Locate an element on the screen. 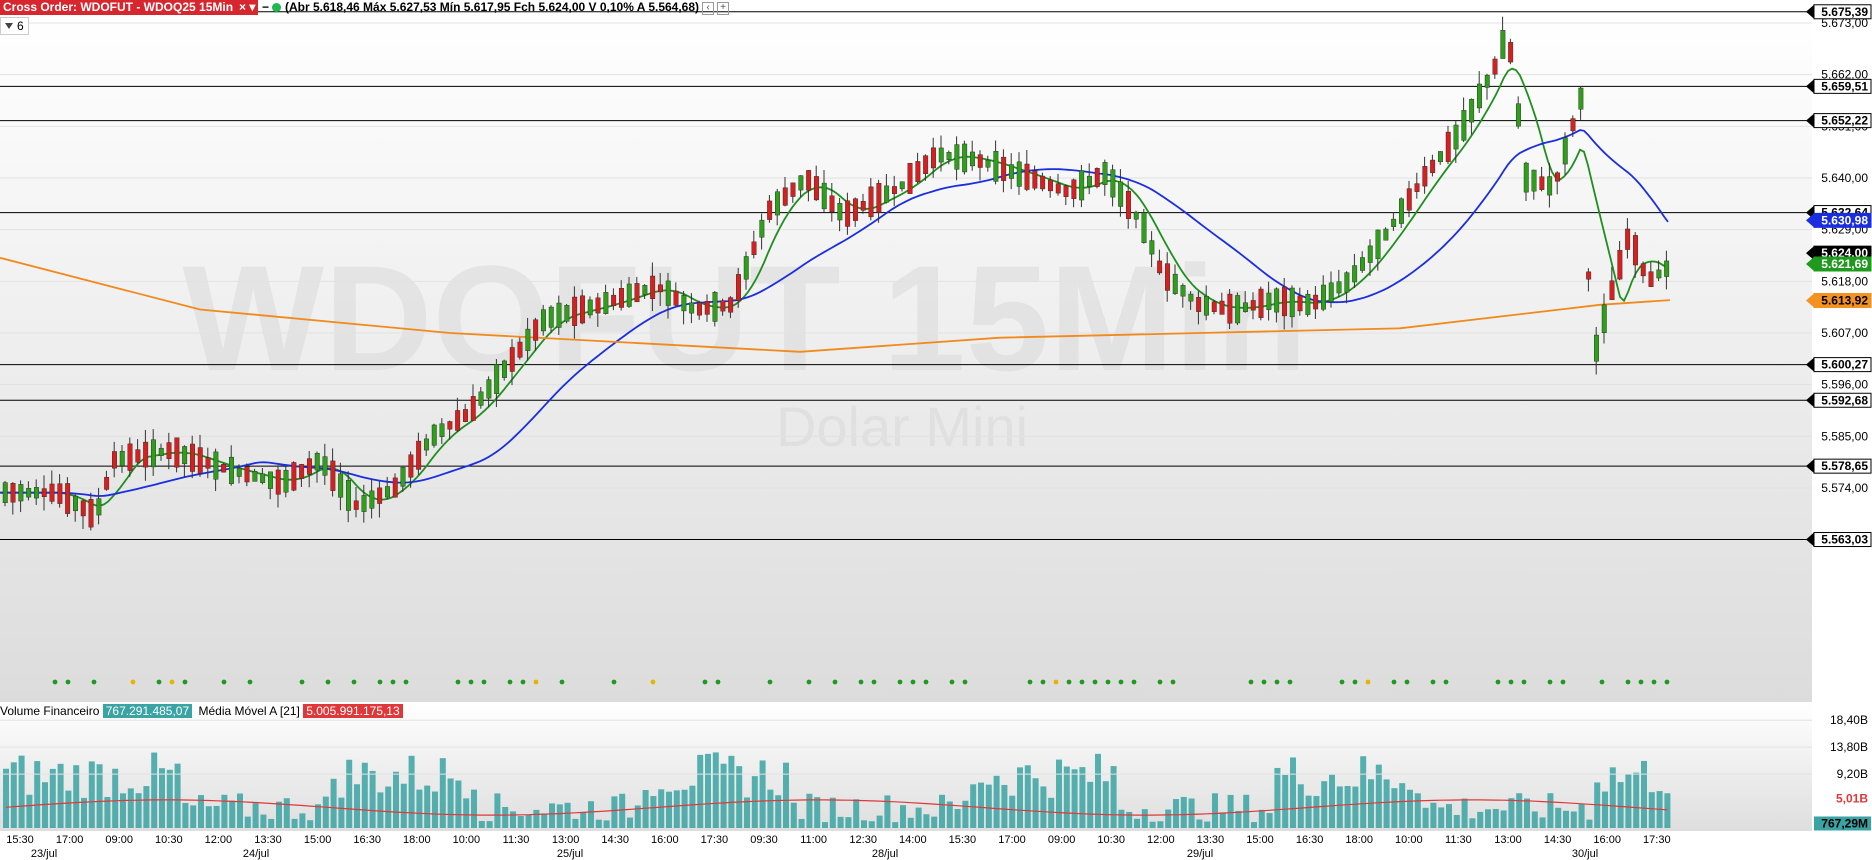 The width and height of the screenshot is (1872, 860). price-badge-label: 5.592,68 is located at coordinates (1844, 400).